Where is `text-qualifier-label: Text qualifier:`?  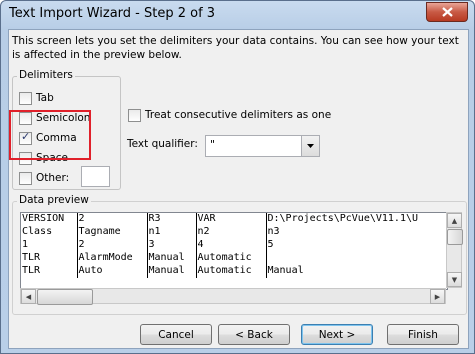 text-qualifier-label: Text qualifier: is located at coordinates (162, 144).